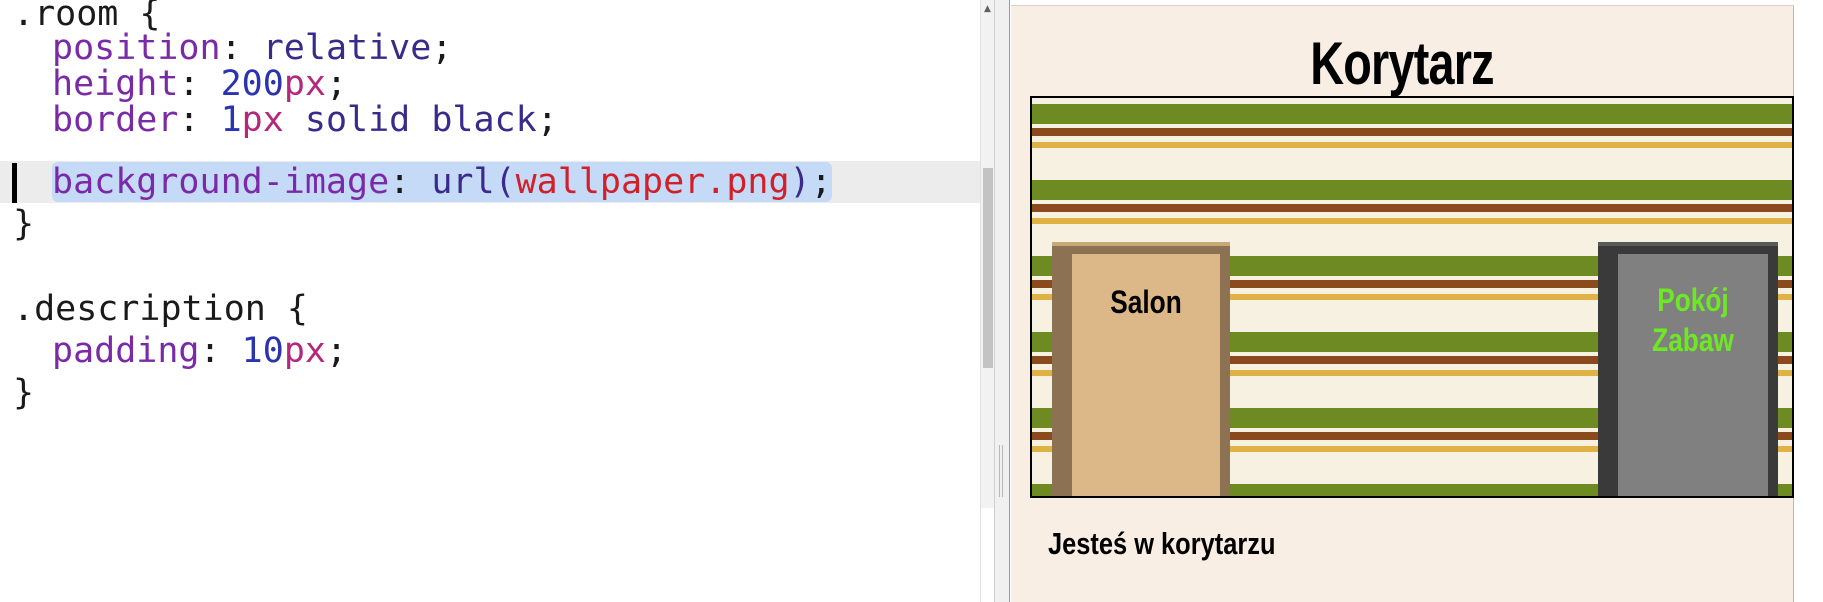 Image resolution: width=1823 pixels, height=602 pixels. Describe the element at coordinates (800, 182) in the screenshot. I see `code-token: )` at that location.